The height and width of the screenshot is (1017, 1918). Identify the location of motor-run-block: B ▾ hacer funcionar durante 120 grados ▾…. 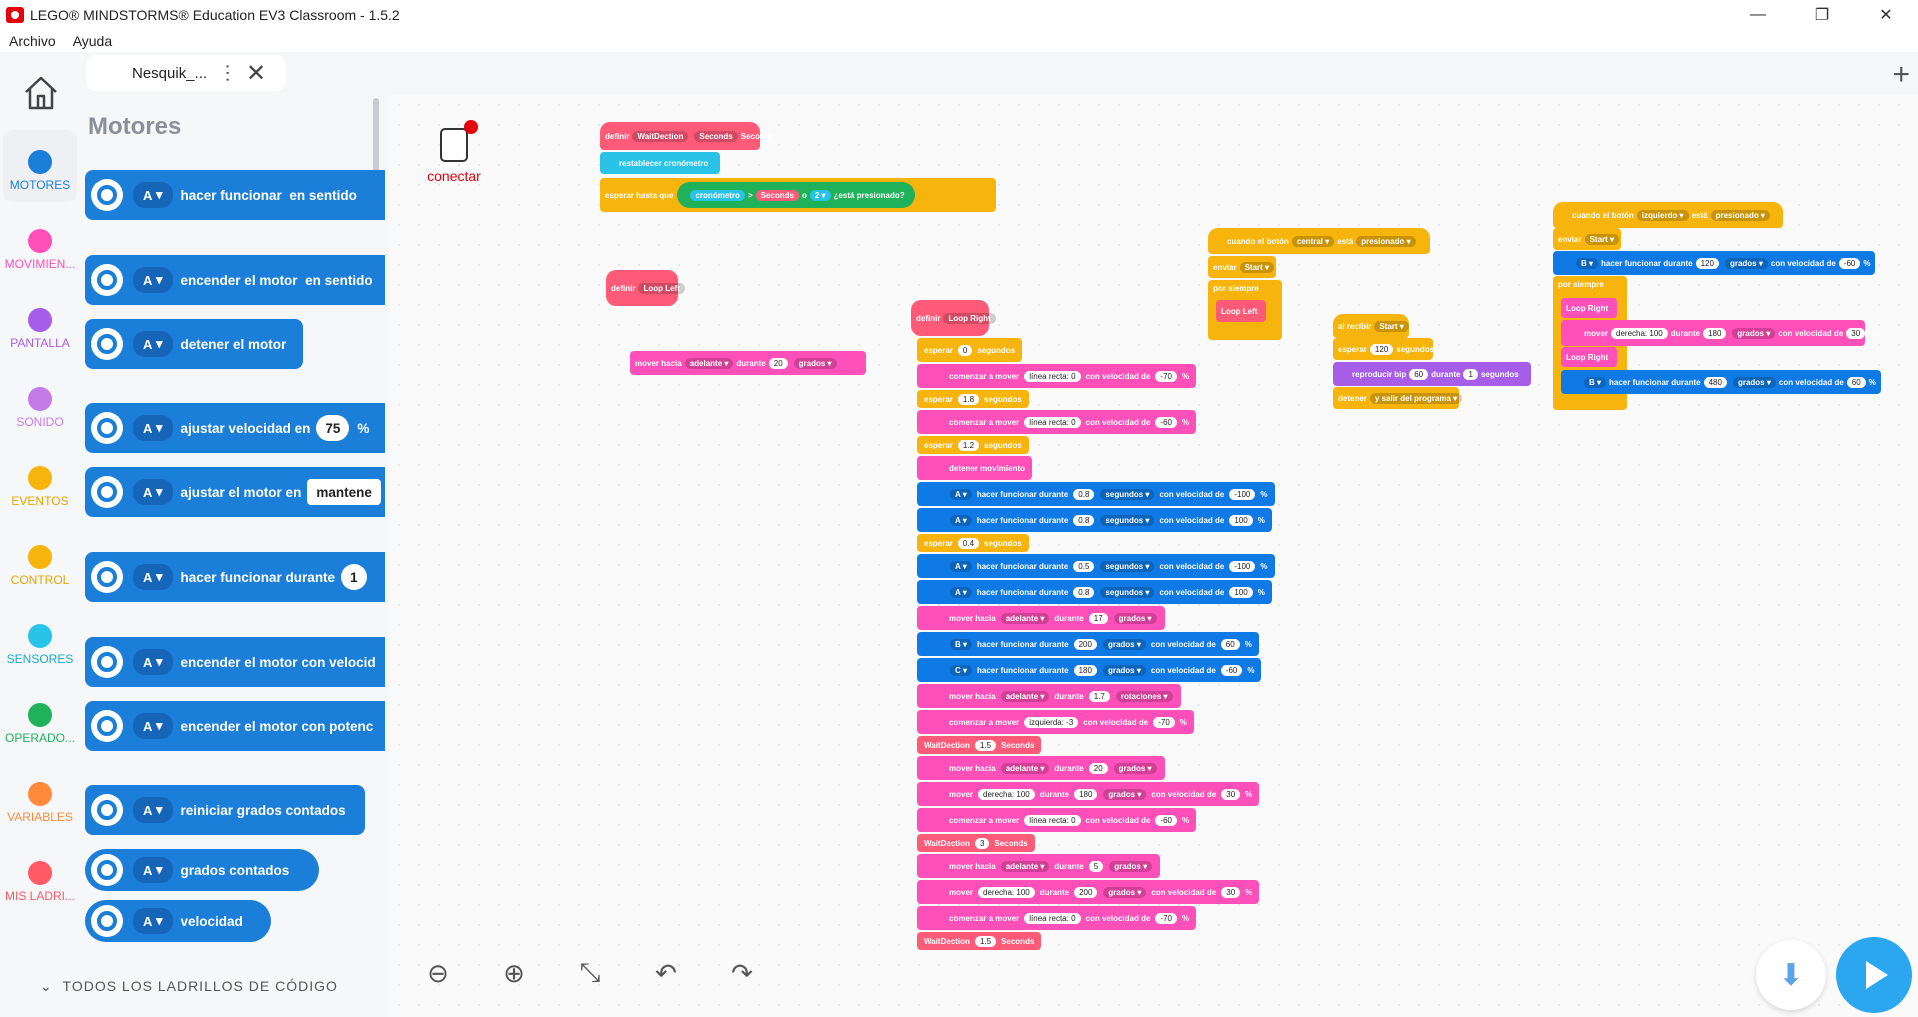
(1714, 263).